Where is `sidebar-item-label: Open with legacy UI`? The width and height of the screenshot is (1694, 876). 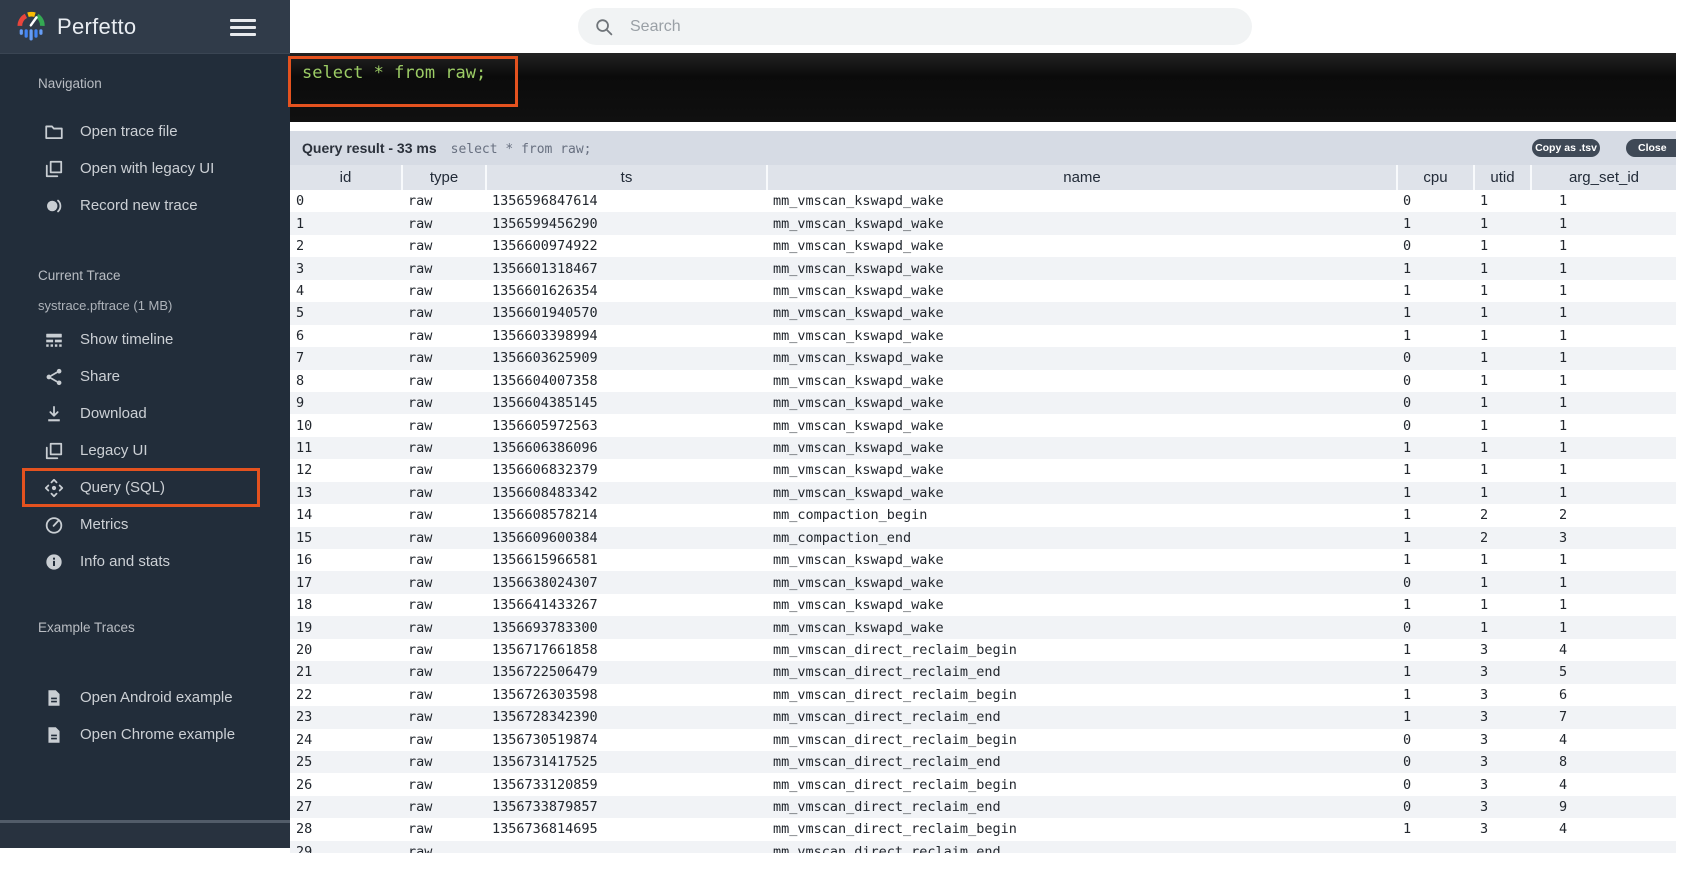 sidebar-item-label: Open with legacy UI is located at coordinates (147, 168).